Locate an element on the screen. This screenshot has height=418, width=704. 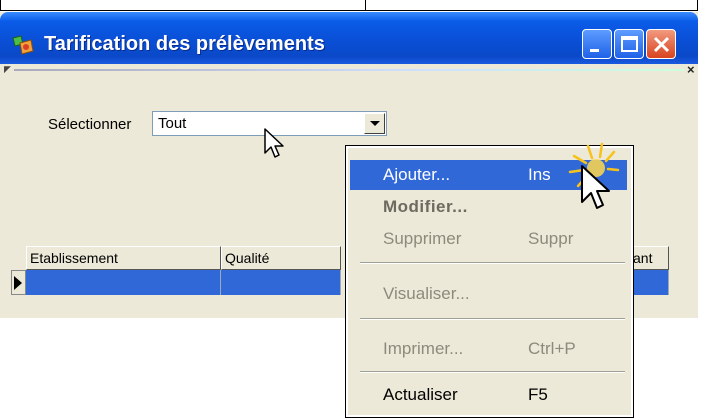
title-bar: Tarification des prélèvements is located at coordinates (349, 38).